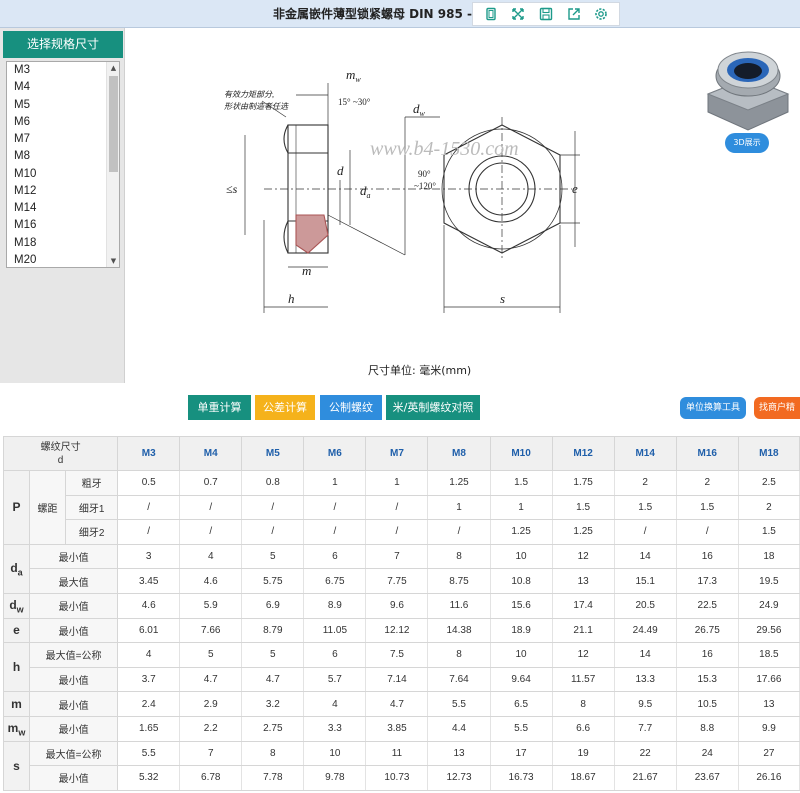 The image size is (800, 793). I want to click on table-cell: 17.3, so click(707, 581).